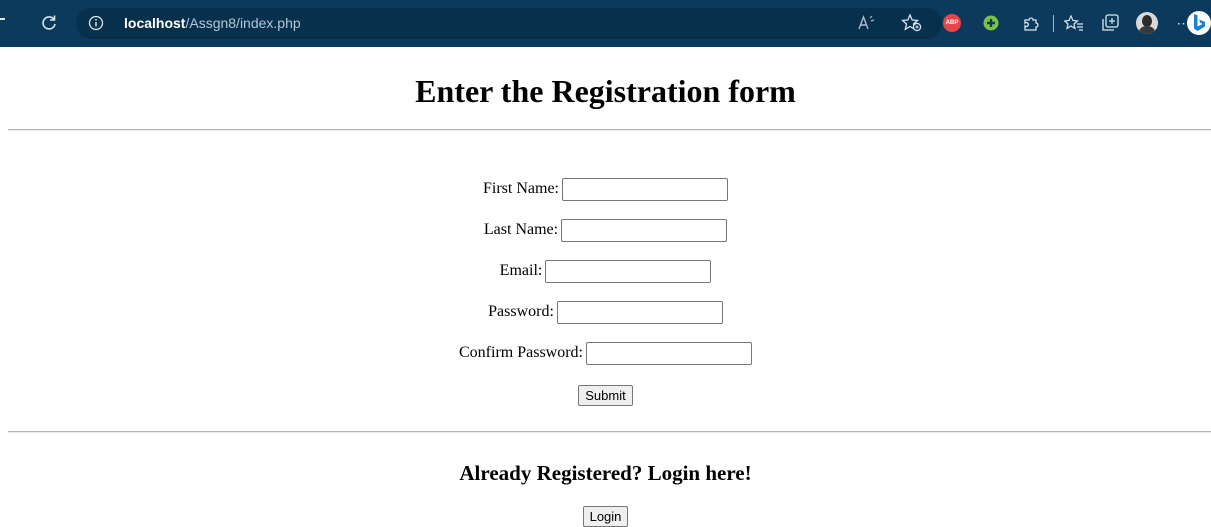  What do you see at coordinates (639, 312) in the screenshot?
I see `password-input` at bounding box center [639, 312].